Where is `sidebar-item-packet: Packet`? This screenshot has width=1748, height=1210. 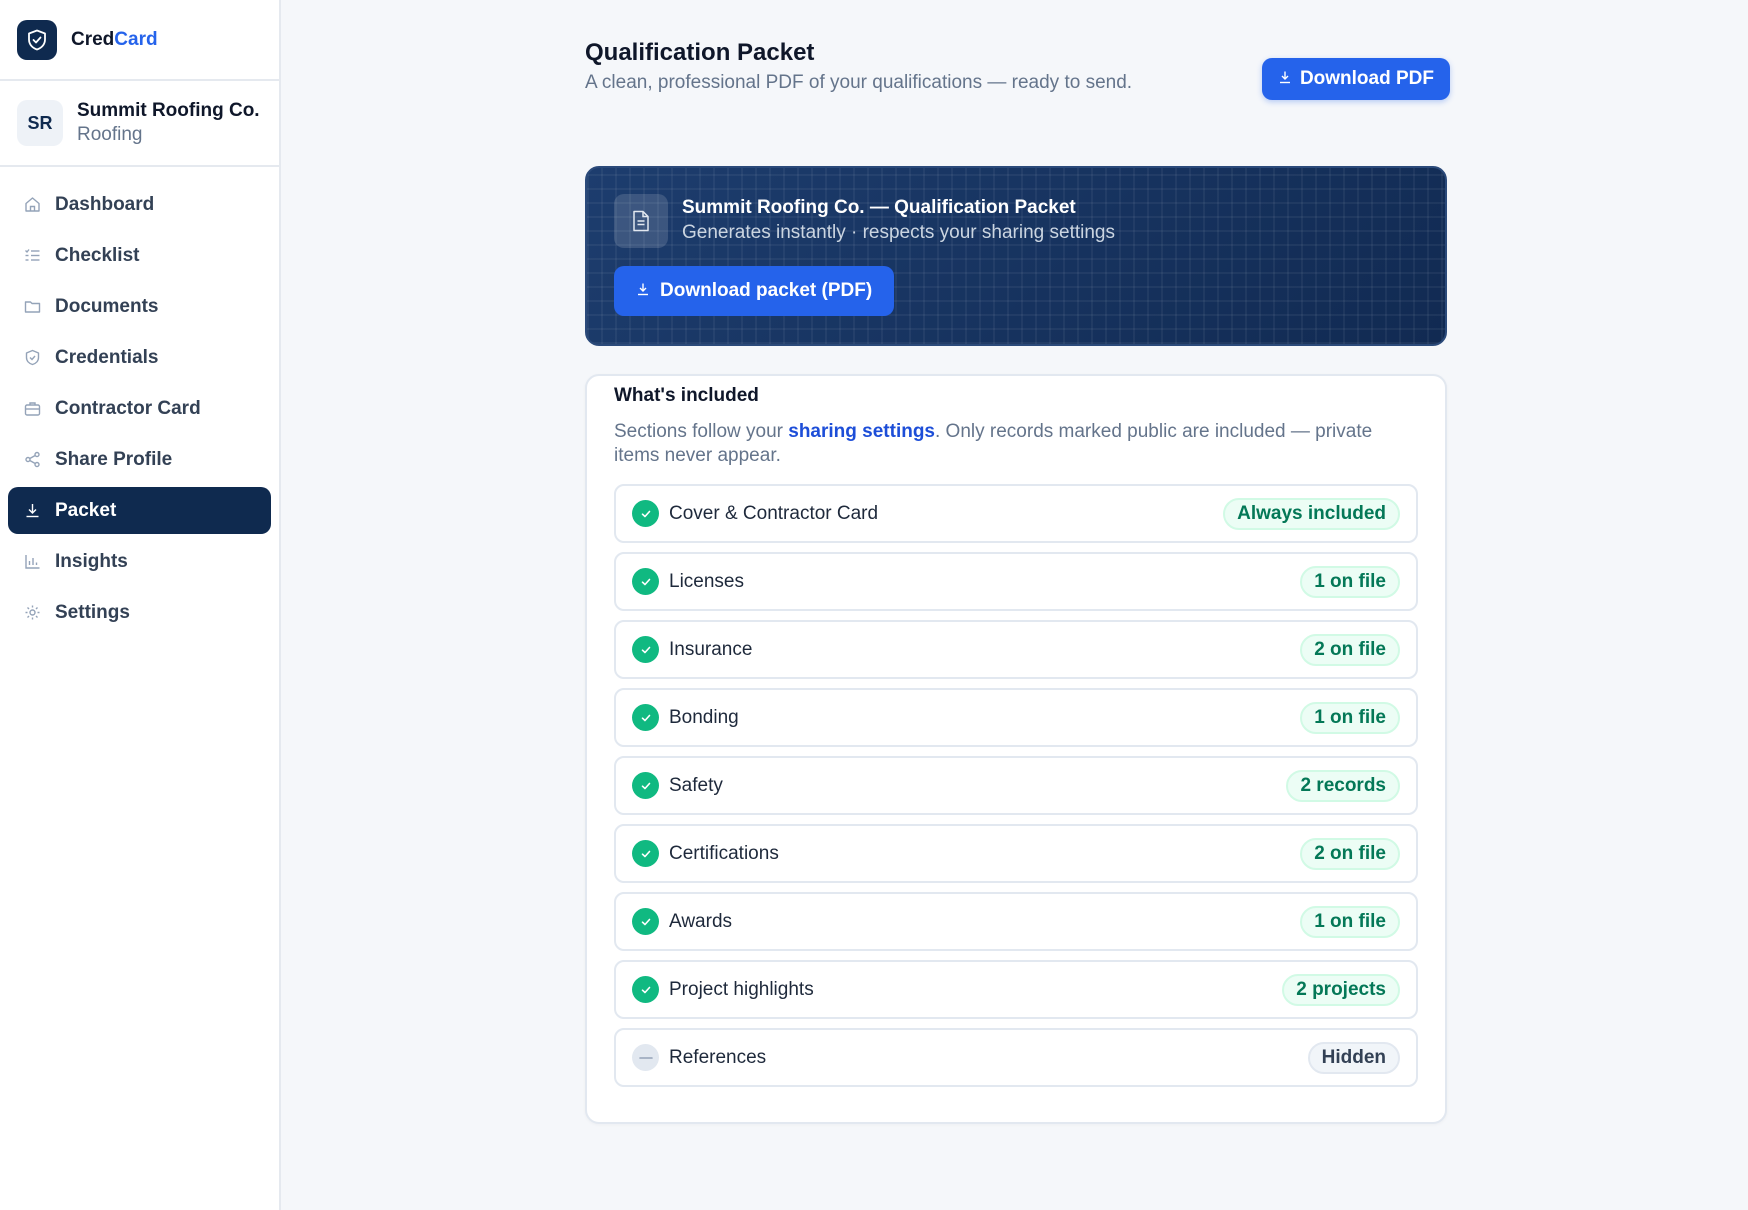
sidebar-item-packet: Packet is located at coordinates (139, 510).